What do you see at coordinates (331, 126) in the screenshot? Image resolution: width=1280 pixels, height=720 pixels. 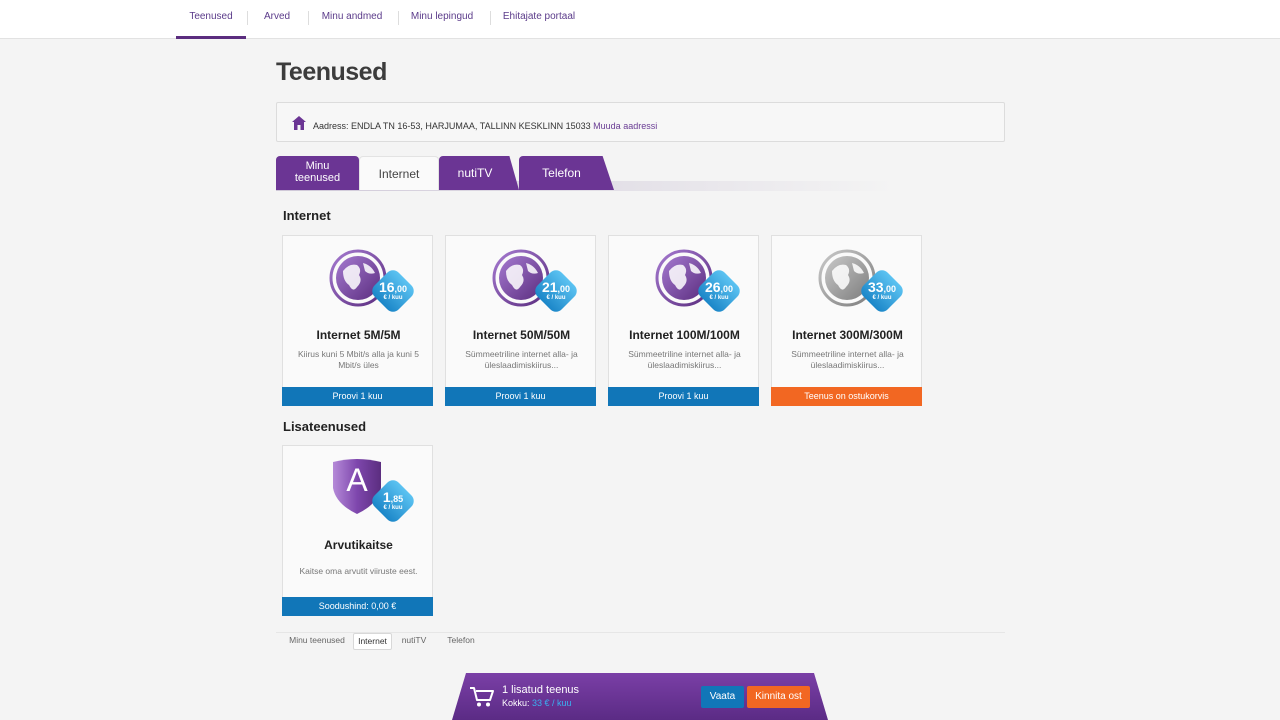 I see `address-label: Aadress:` at bounding box center [331, 126].